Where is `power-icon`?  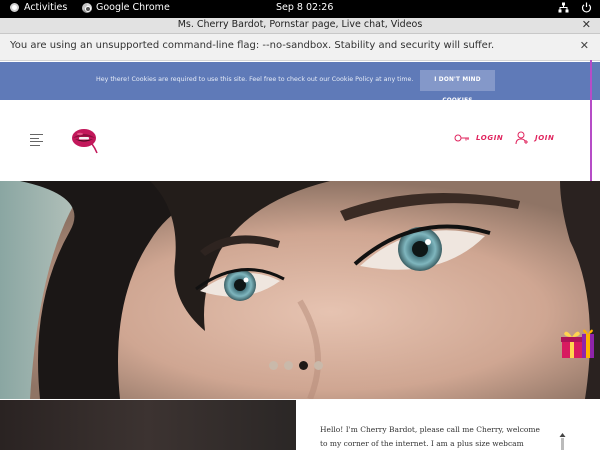 power-icon is located at coordinates (586, 7).